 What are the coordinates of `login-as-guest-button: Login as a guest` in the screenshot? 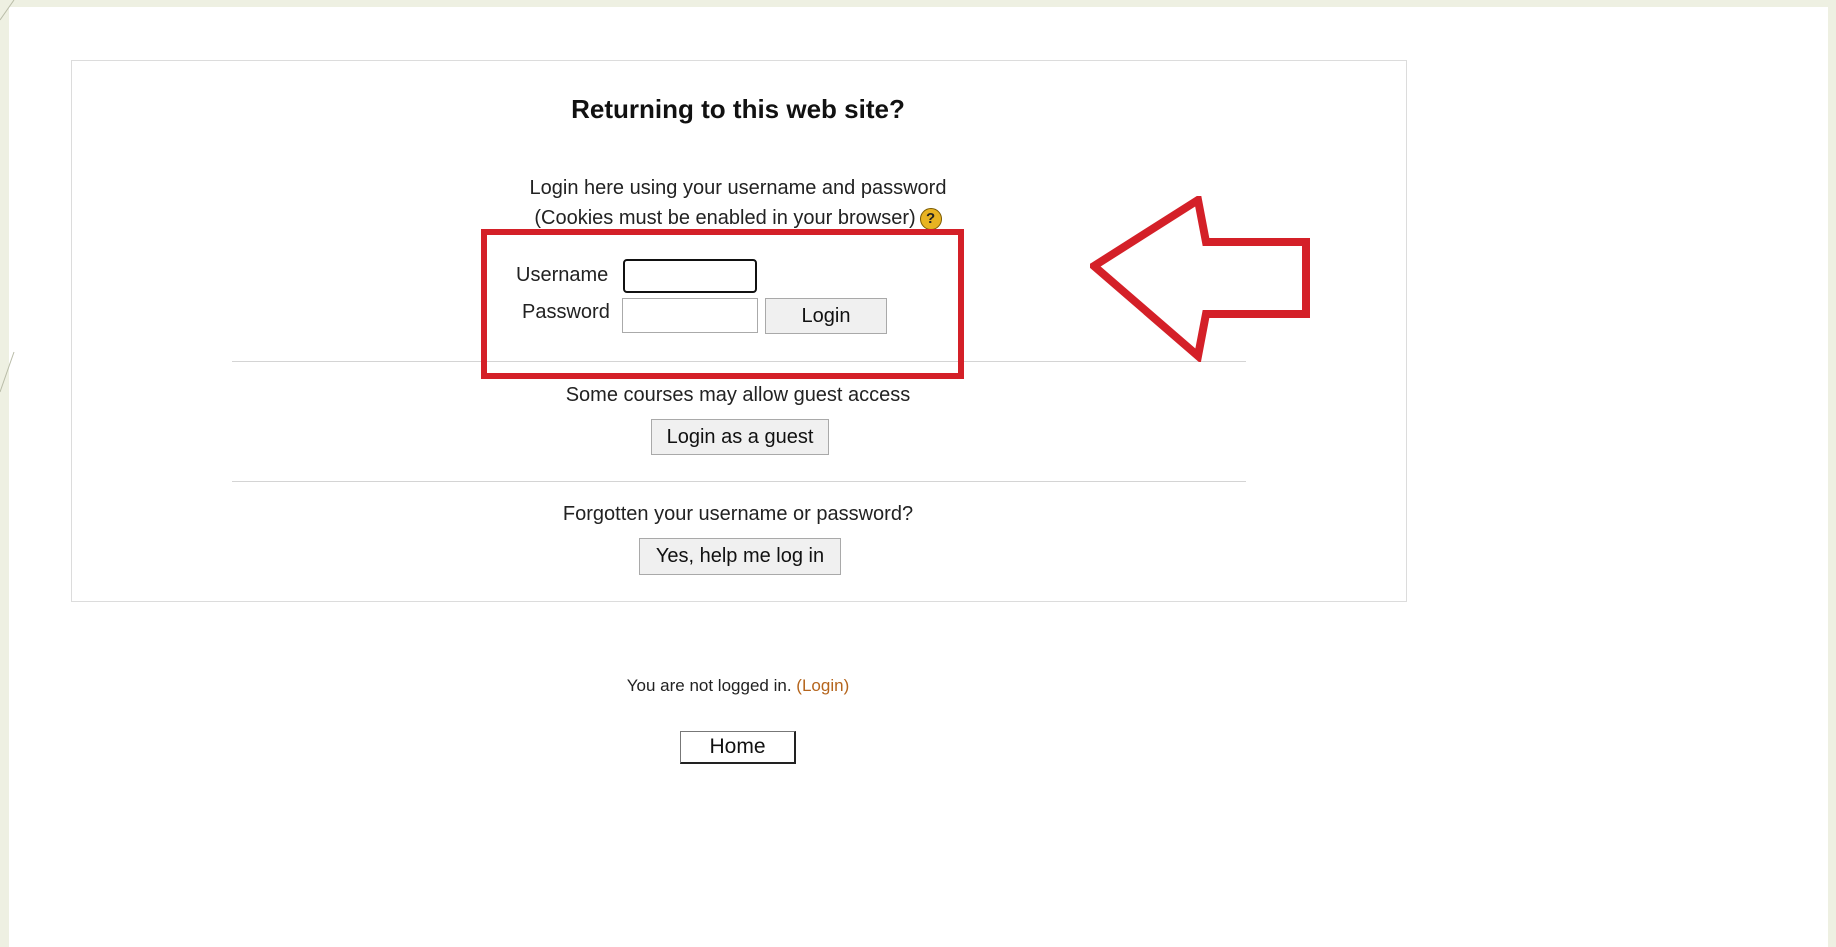 It's located at (740, 437).